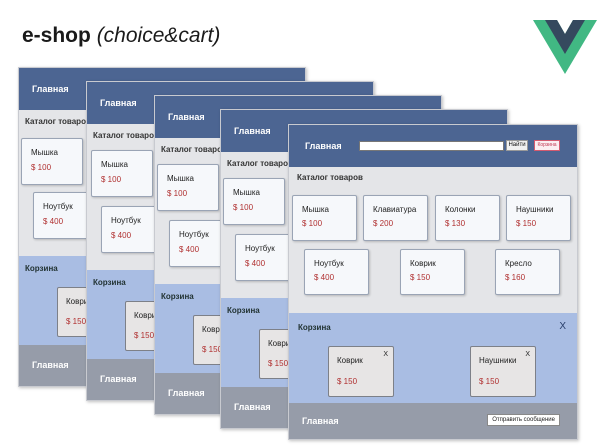 This screenshot has width=612, height=448. I want to click on search-input, so click(431, 146).